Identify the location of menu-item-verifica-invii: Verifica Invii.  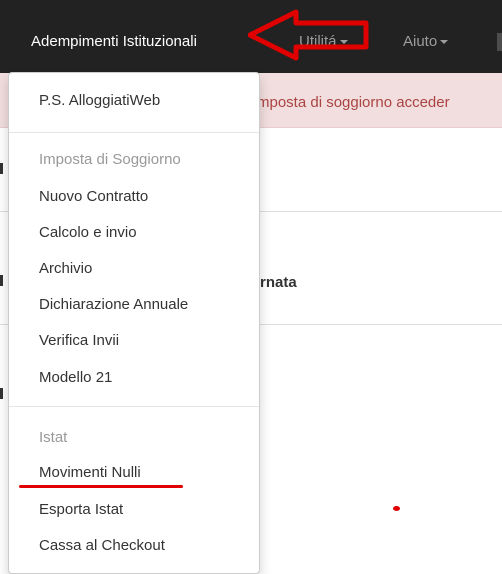
(79, 341).